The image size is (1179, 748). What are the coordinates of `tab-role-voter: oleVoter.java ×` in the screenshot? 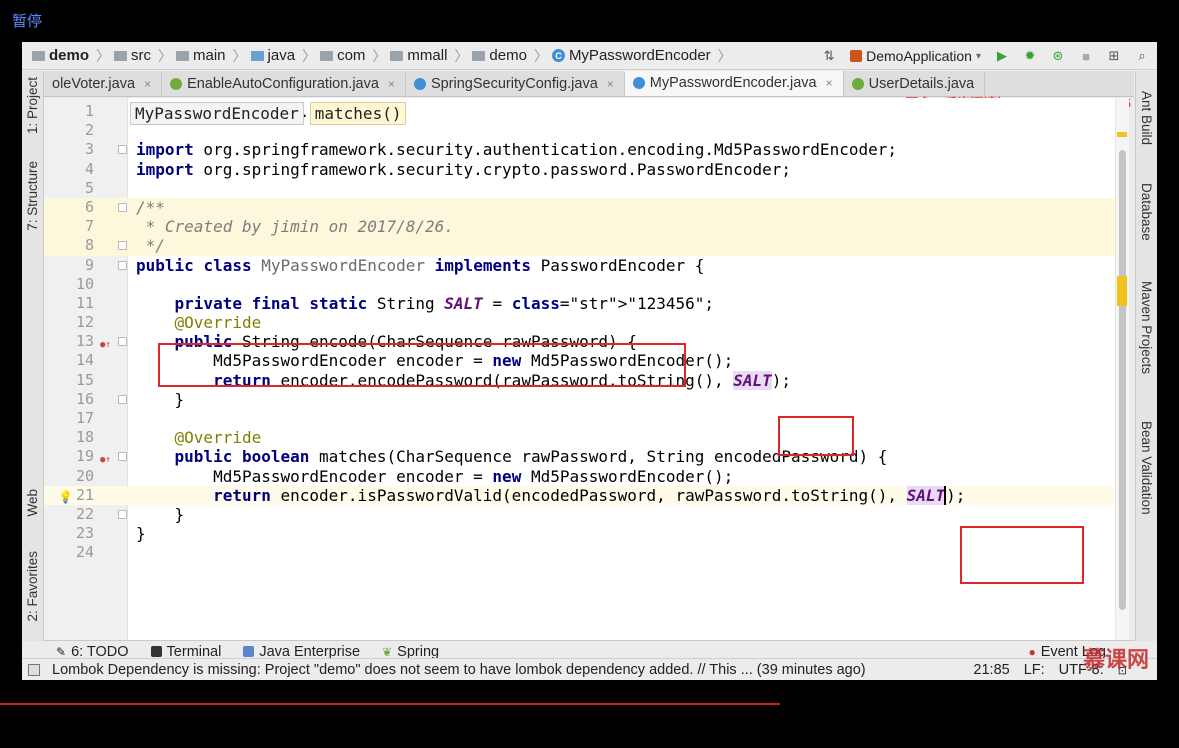 It's located at (103, 84).